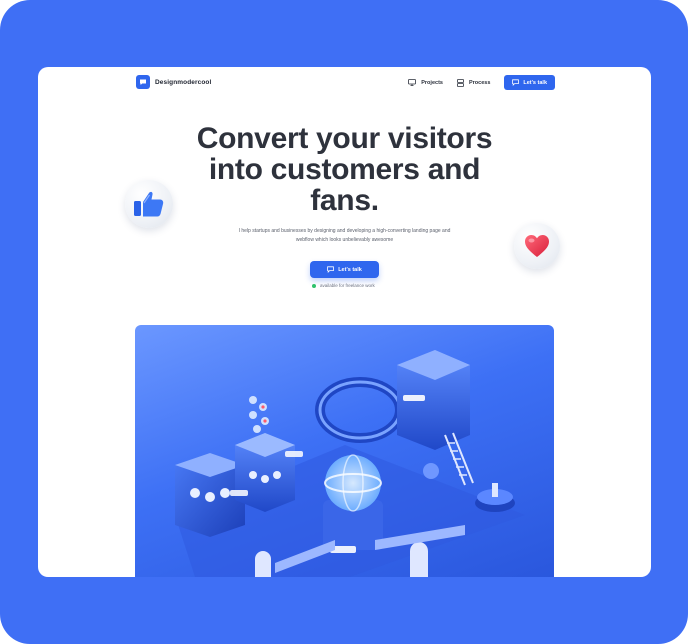 The image size is (688, 644). I want to click on hero-subtitle-line-2: webflow which looks unbelievably awesome, so click(344, 240).